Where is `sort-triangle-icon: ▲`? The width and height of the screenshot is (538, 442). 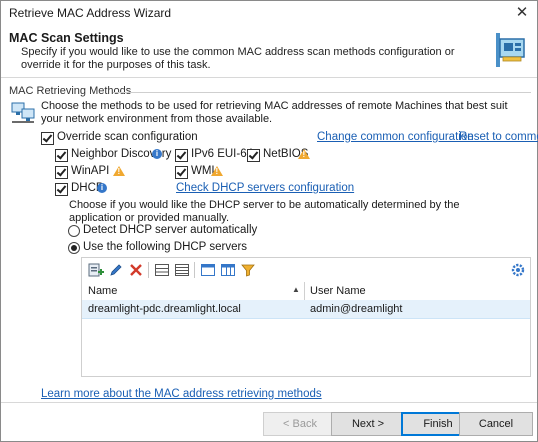 sort-triangle-icon: ▲ is located at coordinates (296, 289).